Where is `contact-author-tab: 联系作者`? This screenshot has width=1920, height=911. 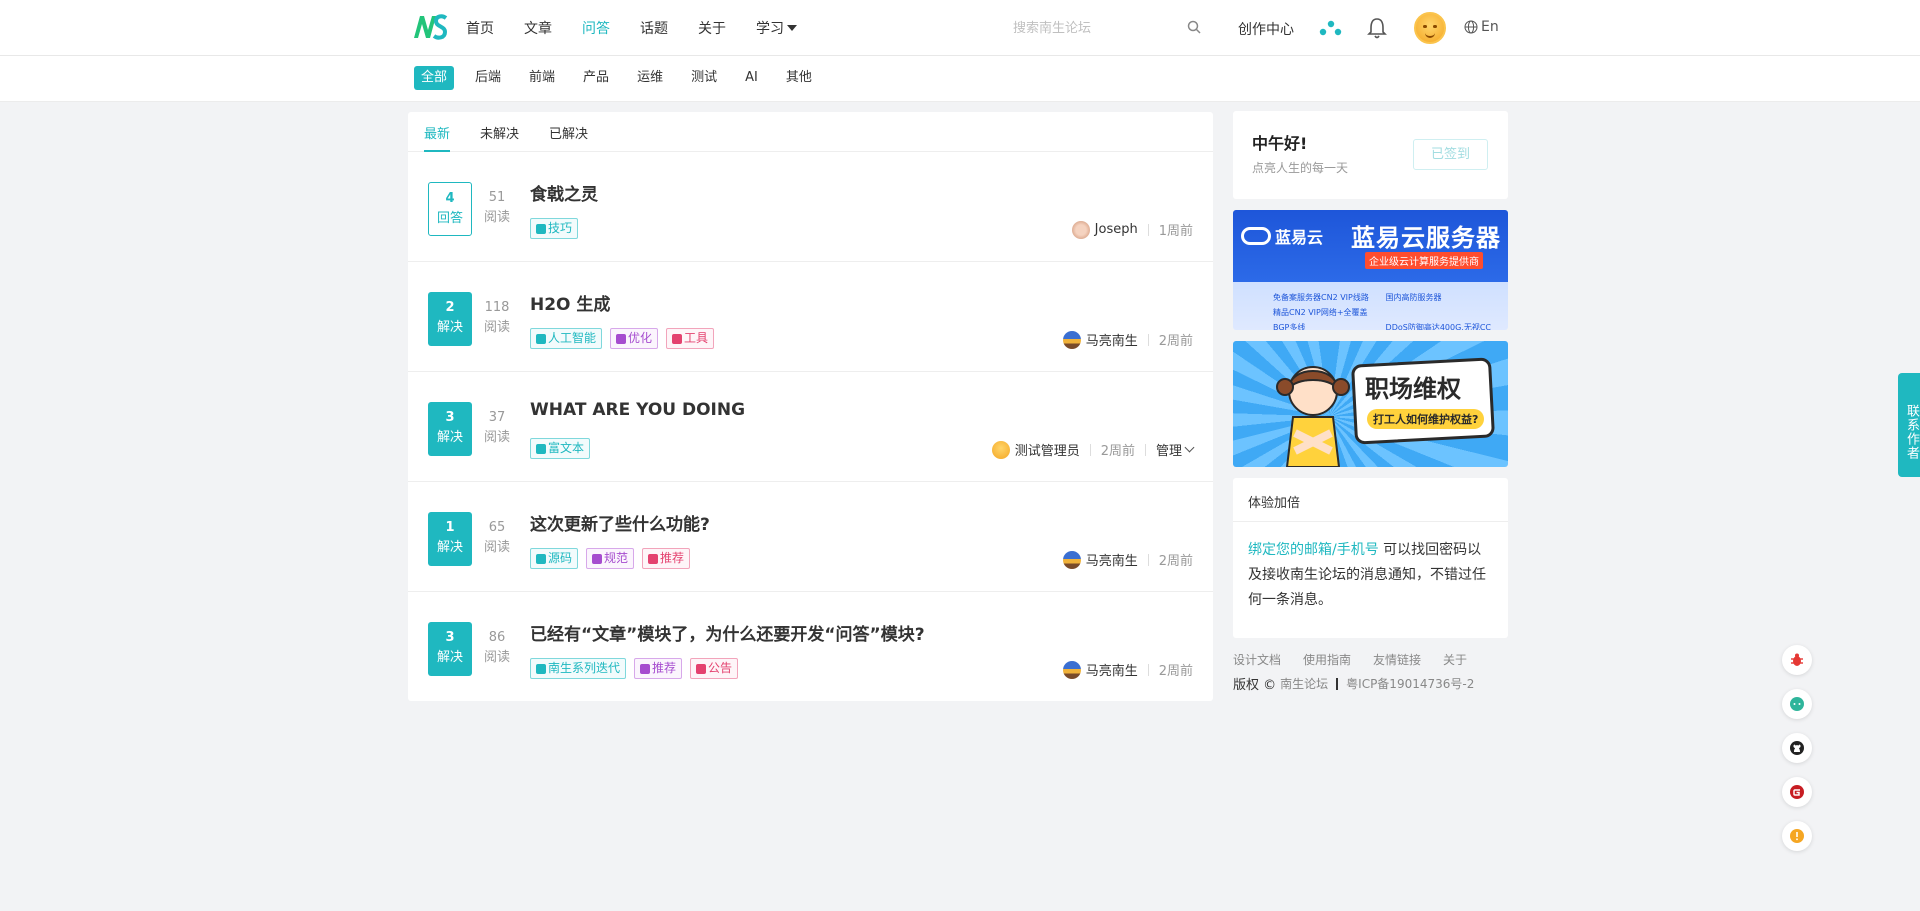
contact-author-tab: 联系作者 is located at coordinates (1909, 425).